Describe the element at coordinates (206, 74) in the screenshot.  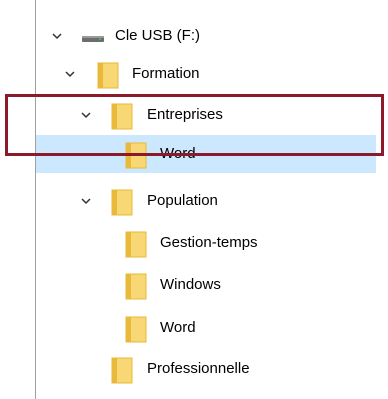
I see `tree-item-formation: Formation` at that location.